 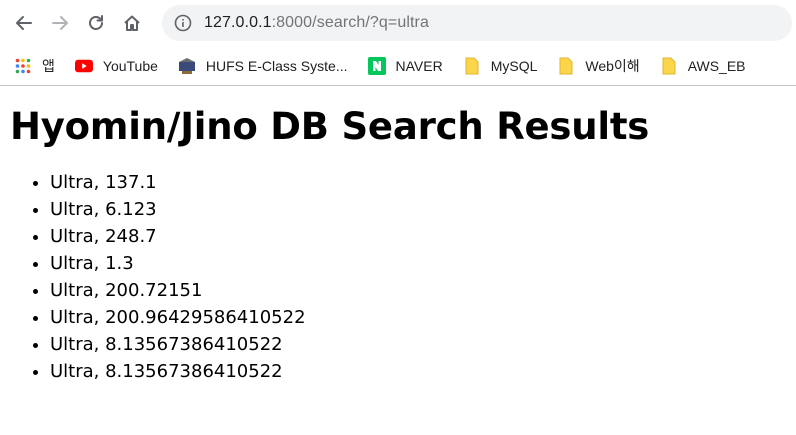 What do you see at coordinates (34, 66) in the screenshot?
I see `bookmark-apps: 앱` at bounding box center [34, 66].